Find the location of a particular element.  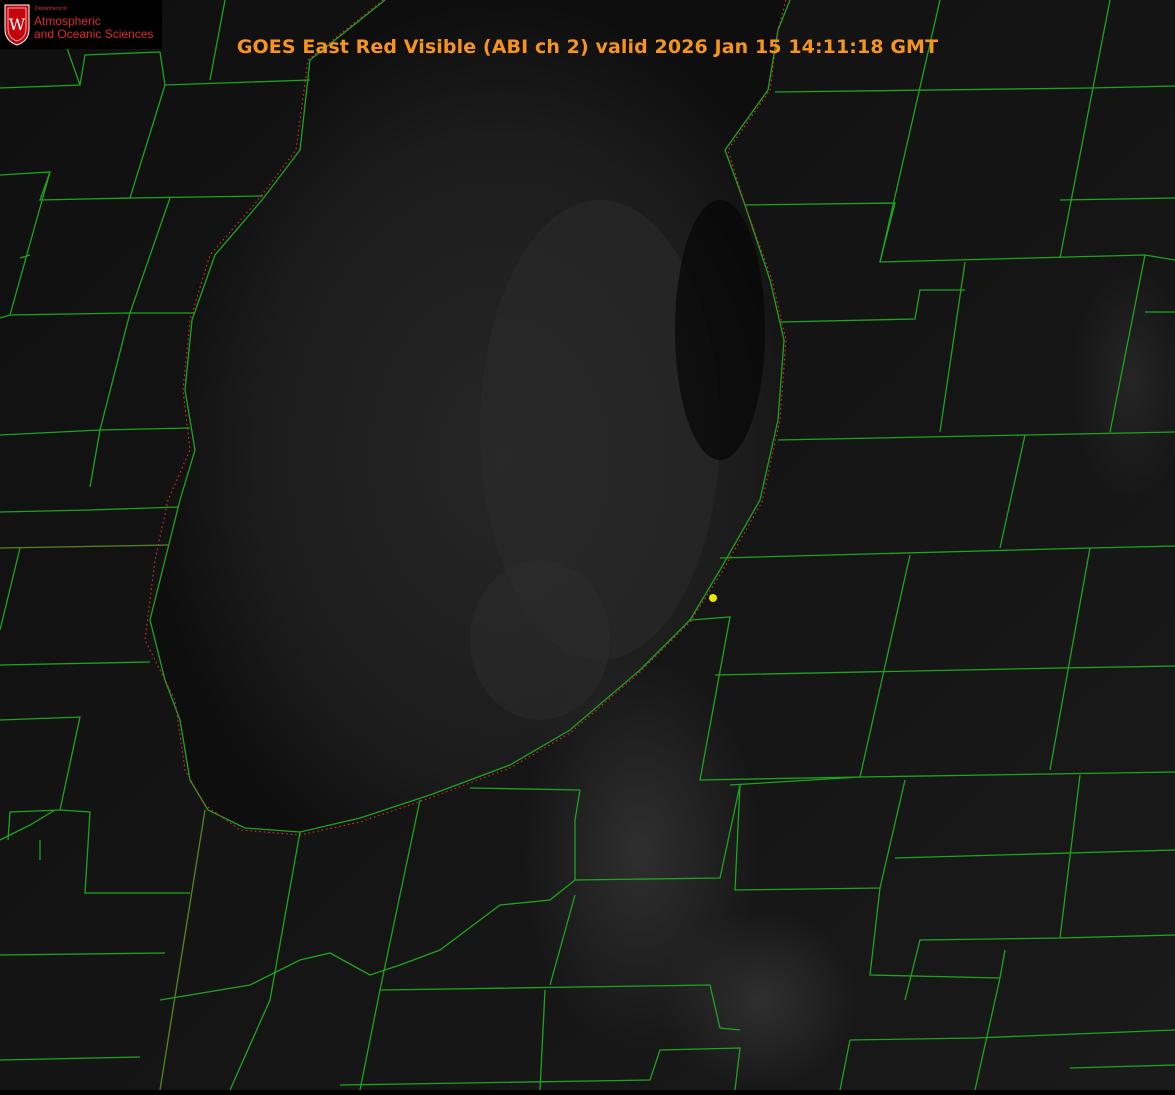

station-dot-icon is located at coordinates (713, 598).